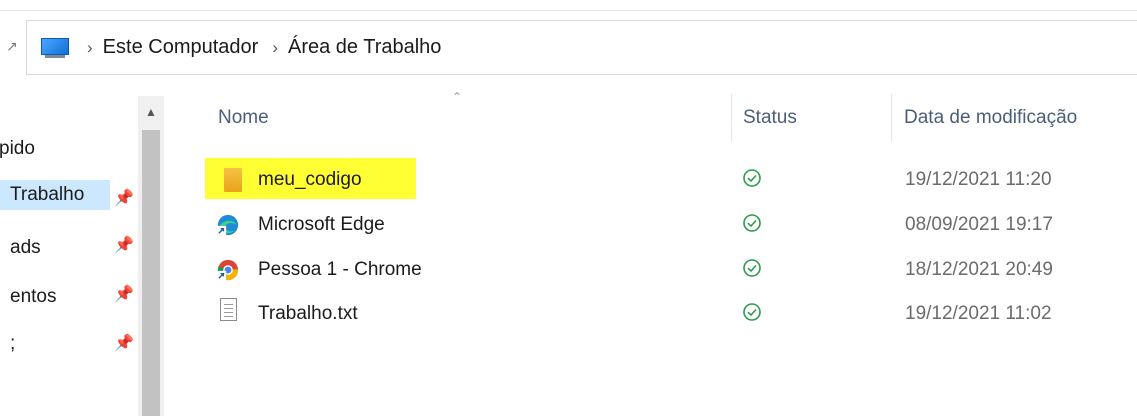 The width and height of the screenshot is (1137, 416). I want to click on column-header-status: Status, so click(770, 118).